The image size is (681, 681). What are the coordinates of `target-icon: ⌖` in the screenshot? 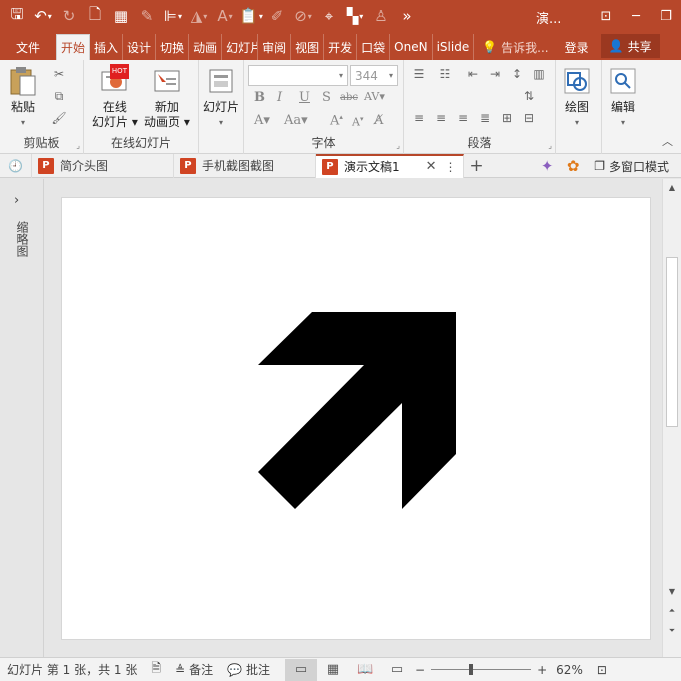 It's located at (329, 16).